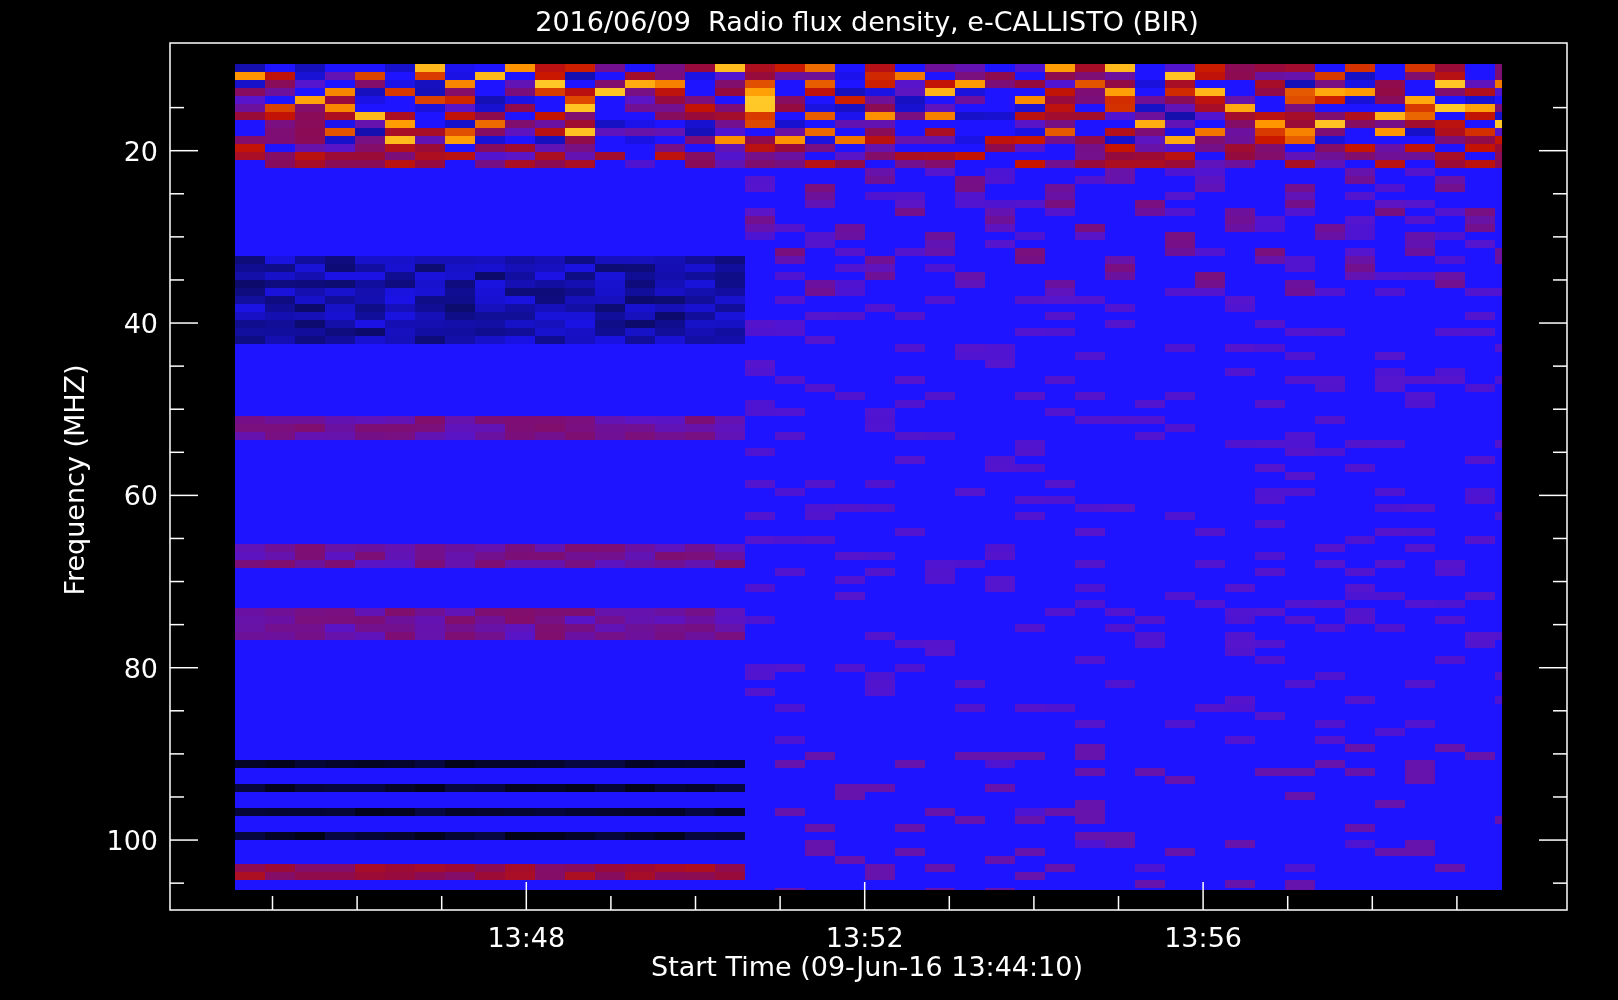 Image resolution: width=1618 pixels, height=1000 pixels. I want to click on y-axis-title: Frequency (MHZ), so click(74, 480).